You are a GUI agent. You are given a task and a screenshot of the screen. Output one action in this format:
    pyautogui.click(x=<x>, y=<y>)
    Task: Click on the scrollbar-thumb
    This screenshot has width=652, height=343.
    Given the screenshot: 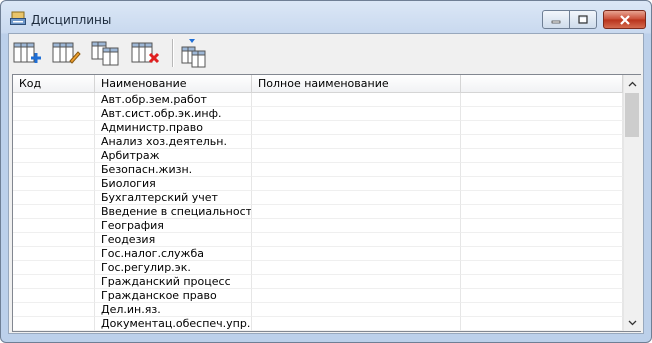 What is the action you would take?
    pyautogui.click(x=632, y=115)
    